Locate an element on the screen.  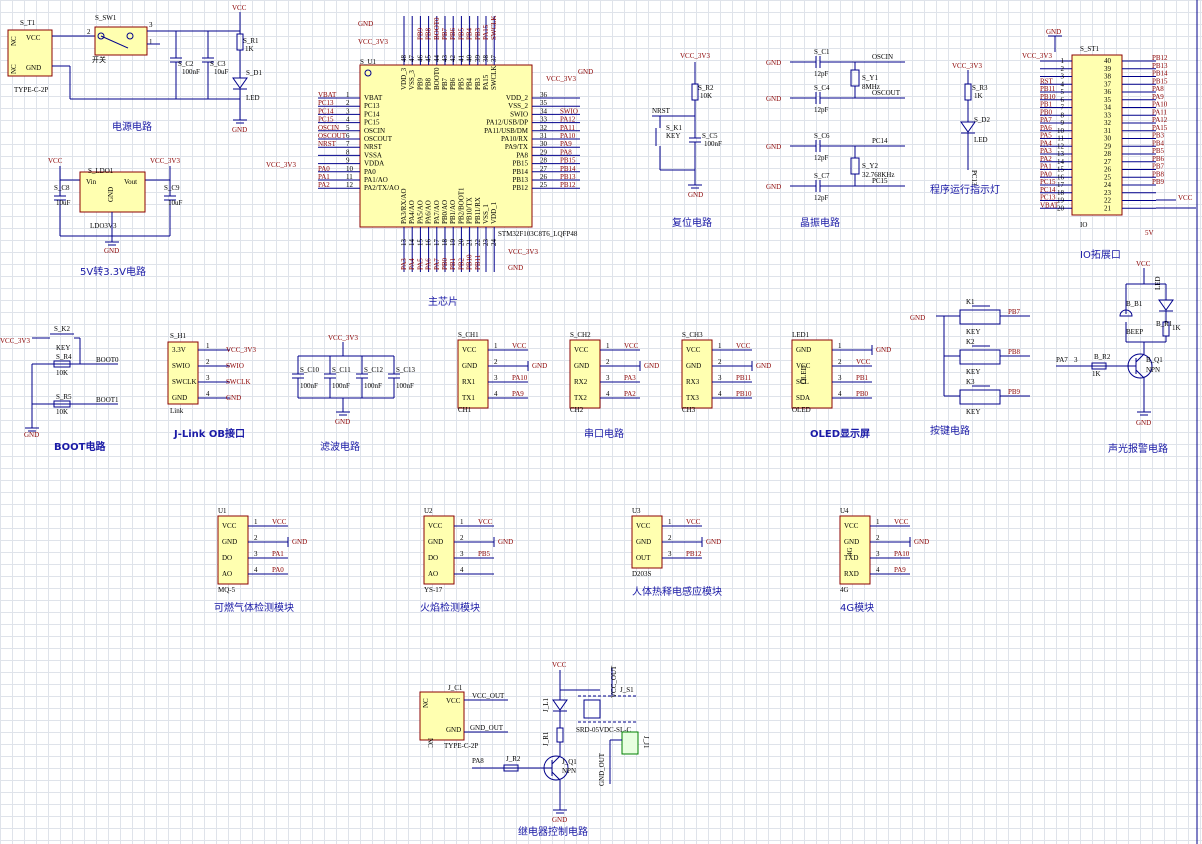
mcu-pin-name: VBAT is located at coordinates (373, 98).